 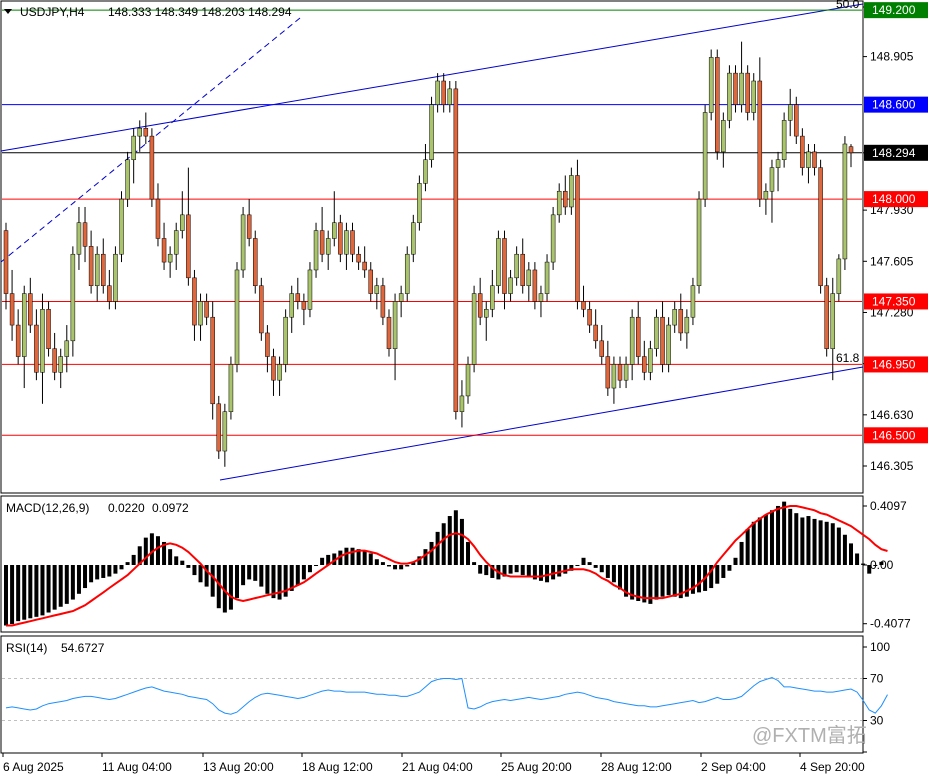 I want to click on price-level-tag-label: 147.350, so click(x=894, y=301).